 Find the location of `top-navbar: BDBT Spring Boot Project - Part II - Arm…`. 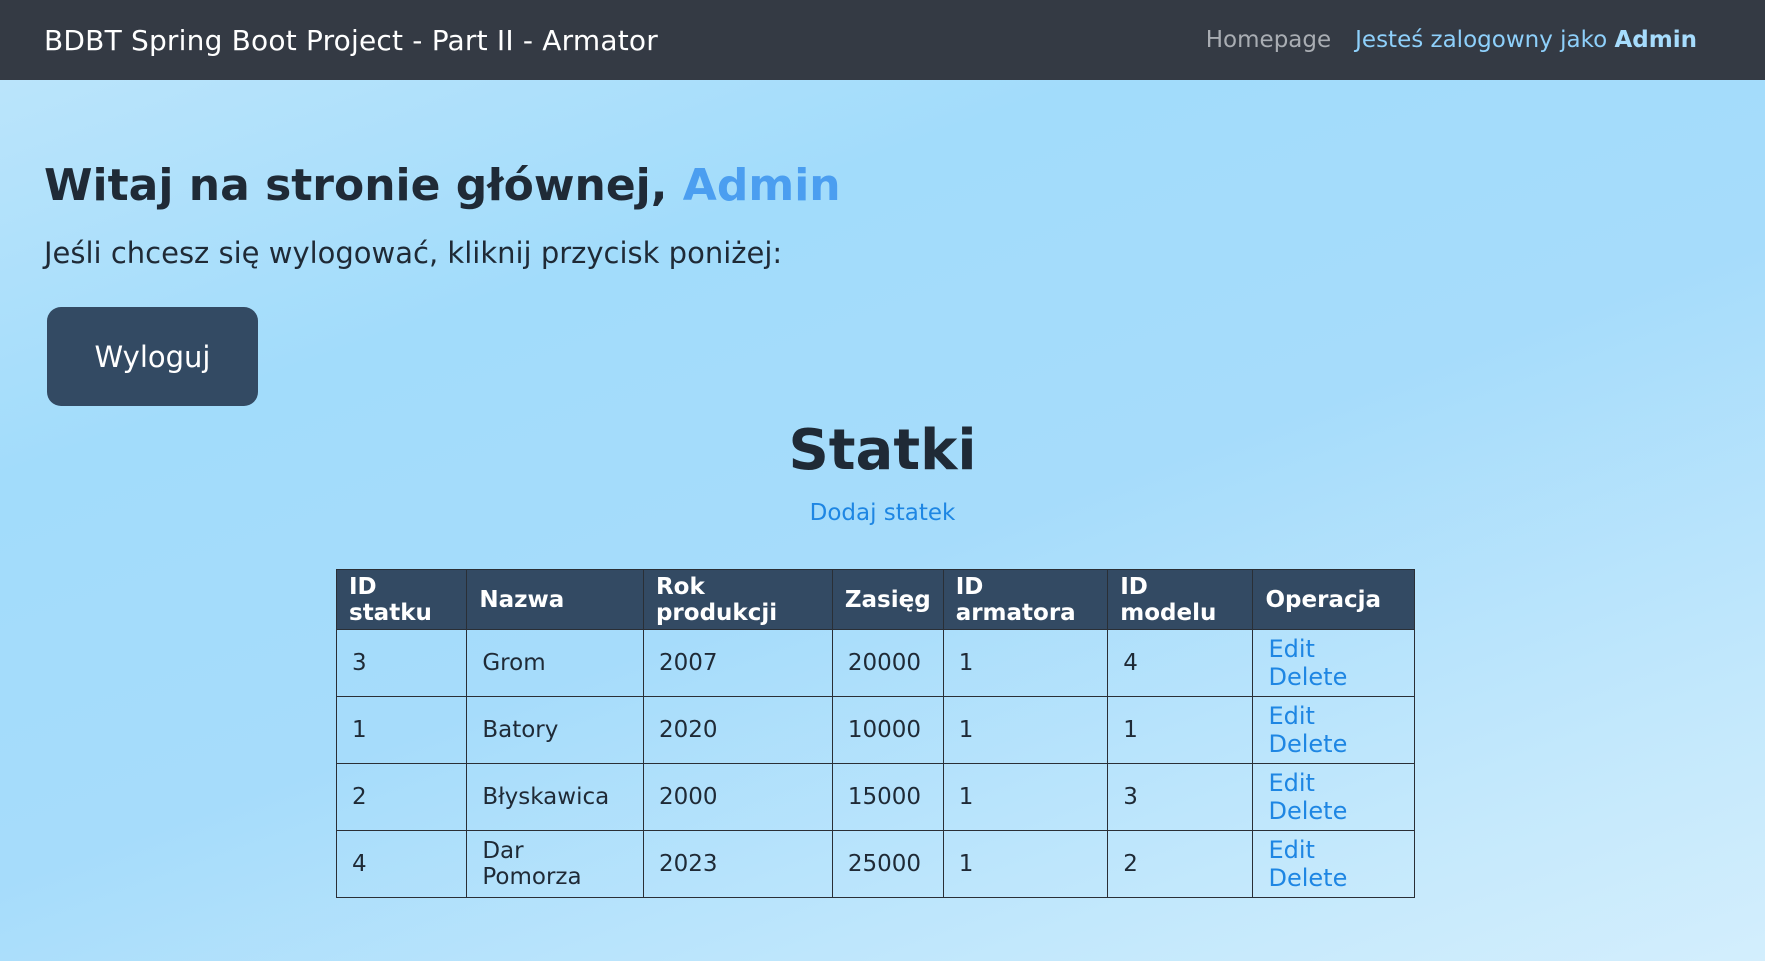

top-navbar: BDBT Spring Boot Project - Part II - Arm… is located at coordinates (882, 40).